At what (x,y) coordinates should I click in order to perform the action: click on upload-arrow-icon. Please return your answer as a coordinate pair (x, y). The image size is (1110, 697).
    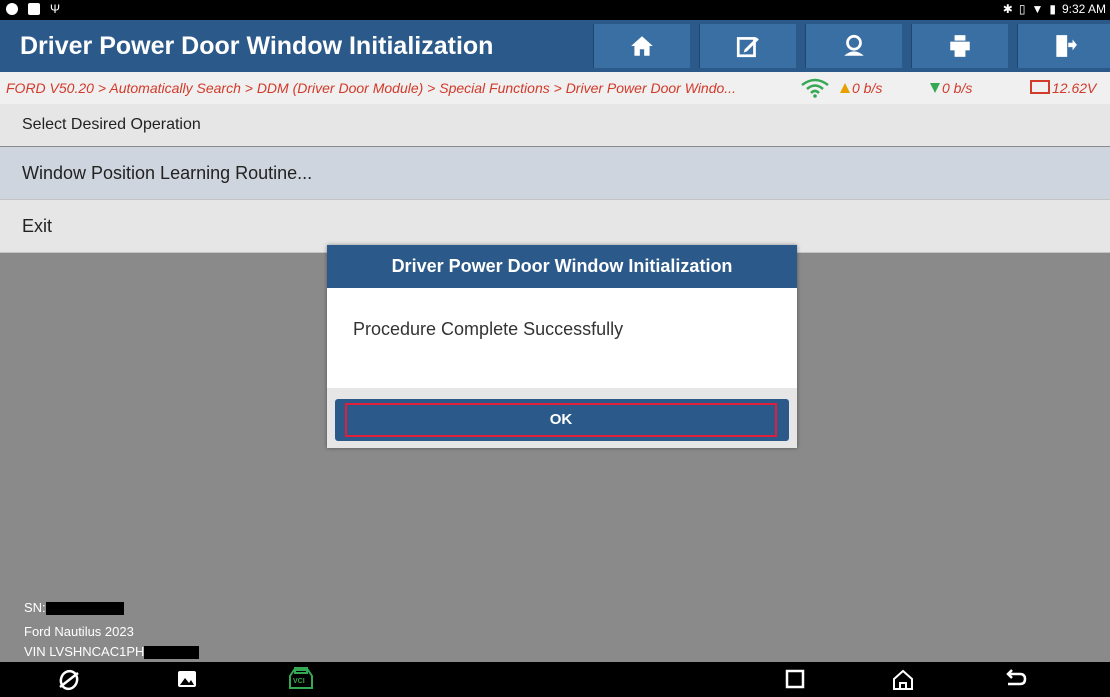
    Looking at the image, I should click on (845, 88).